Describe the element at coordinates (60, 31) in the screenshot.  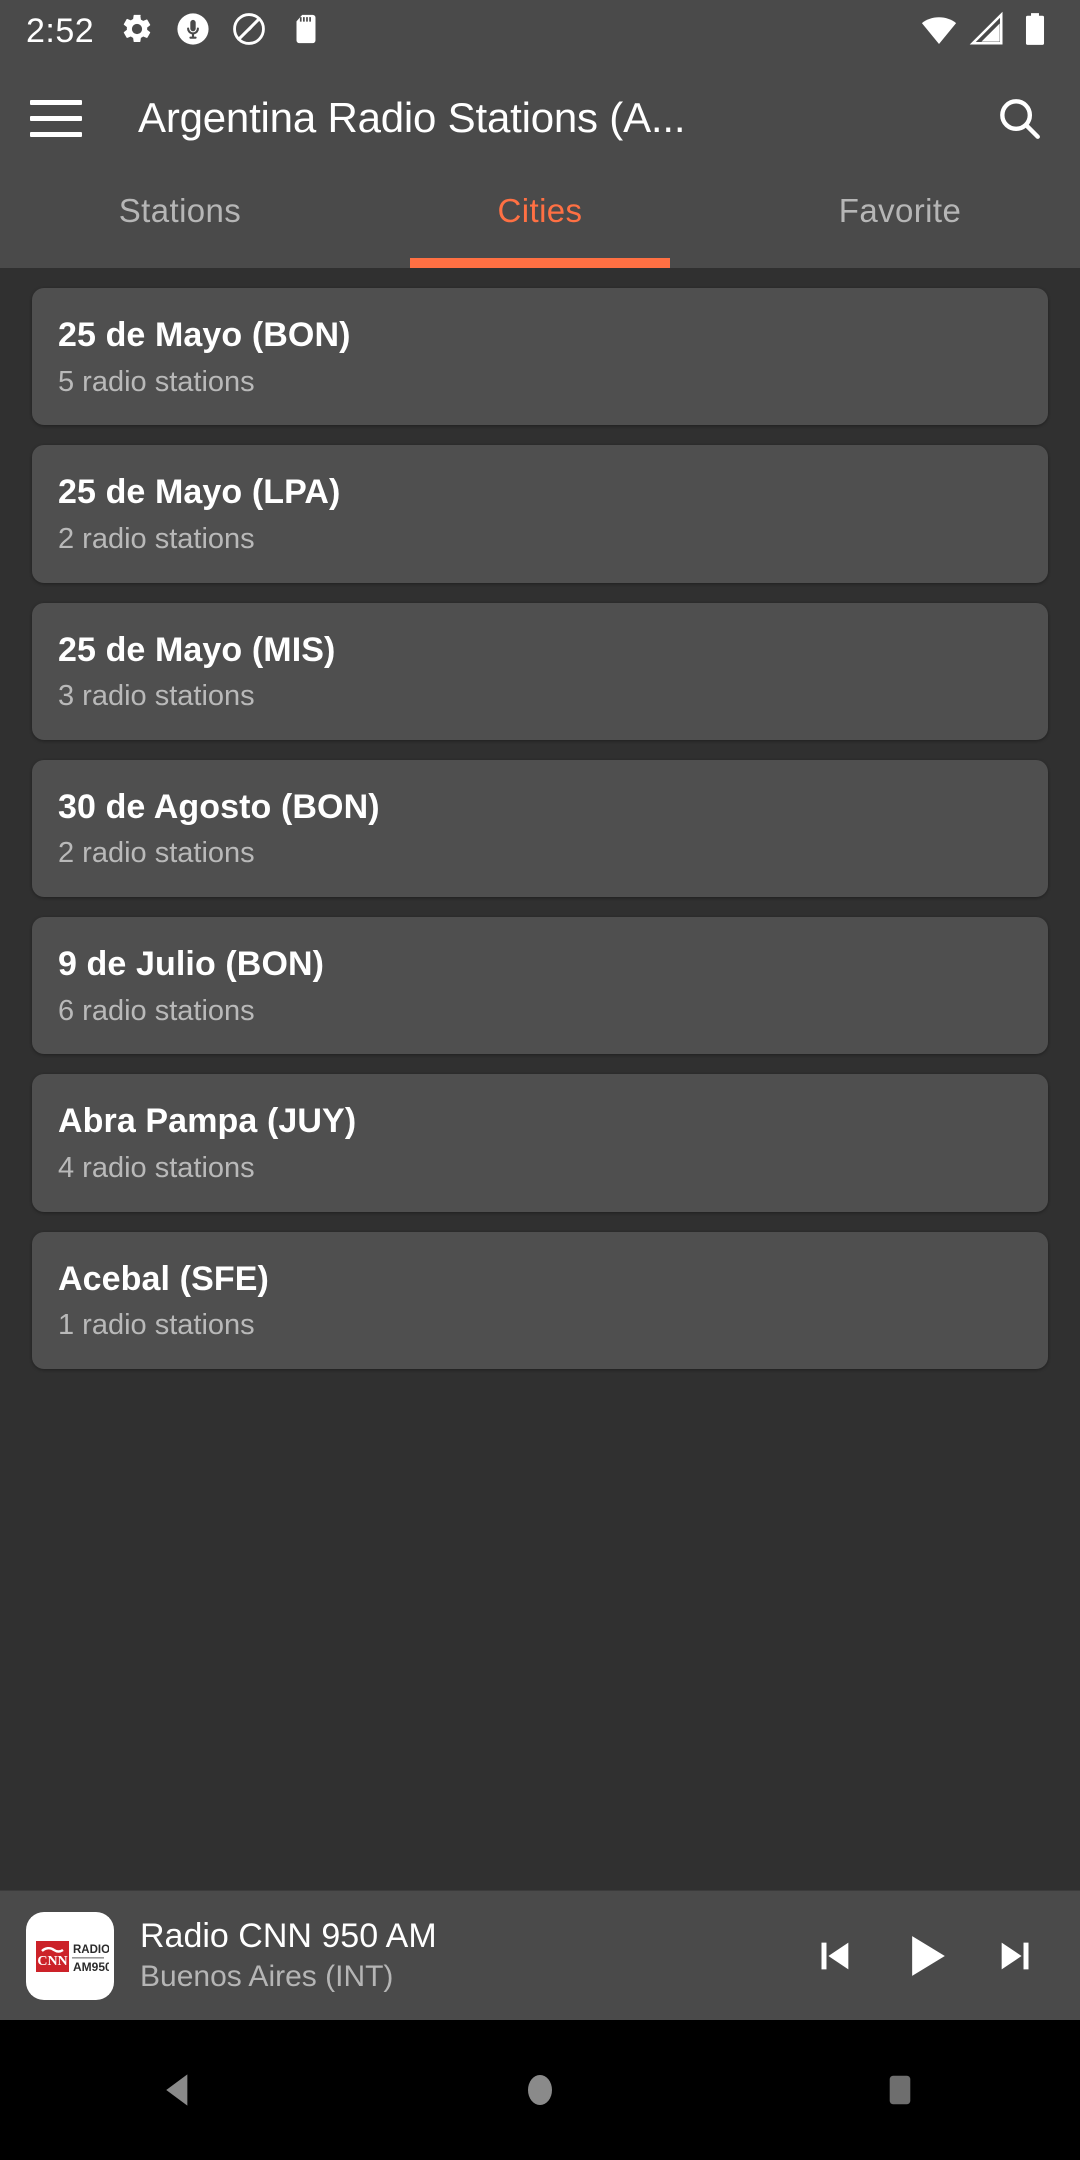
I see `status-bar-clock: 2:52` at that location.